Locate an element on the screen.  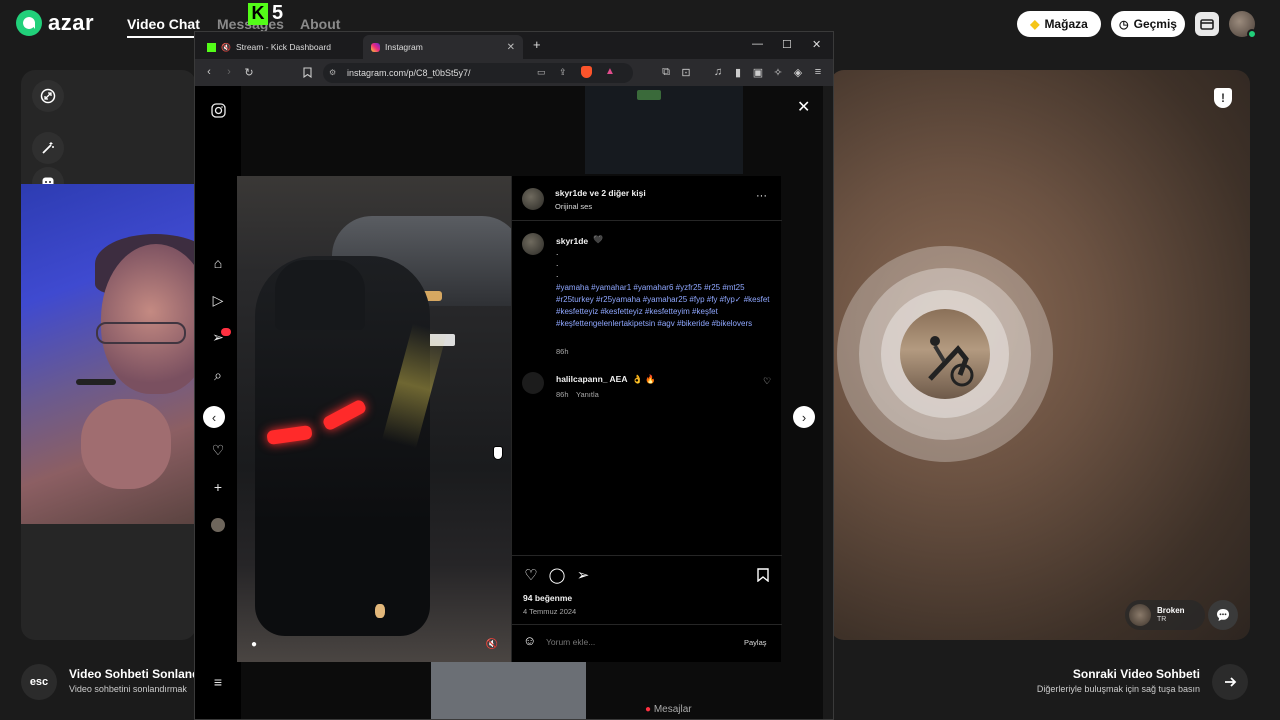
arrow-right-icon is located at coordinates (1231, 682).